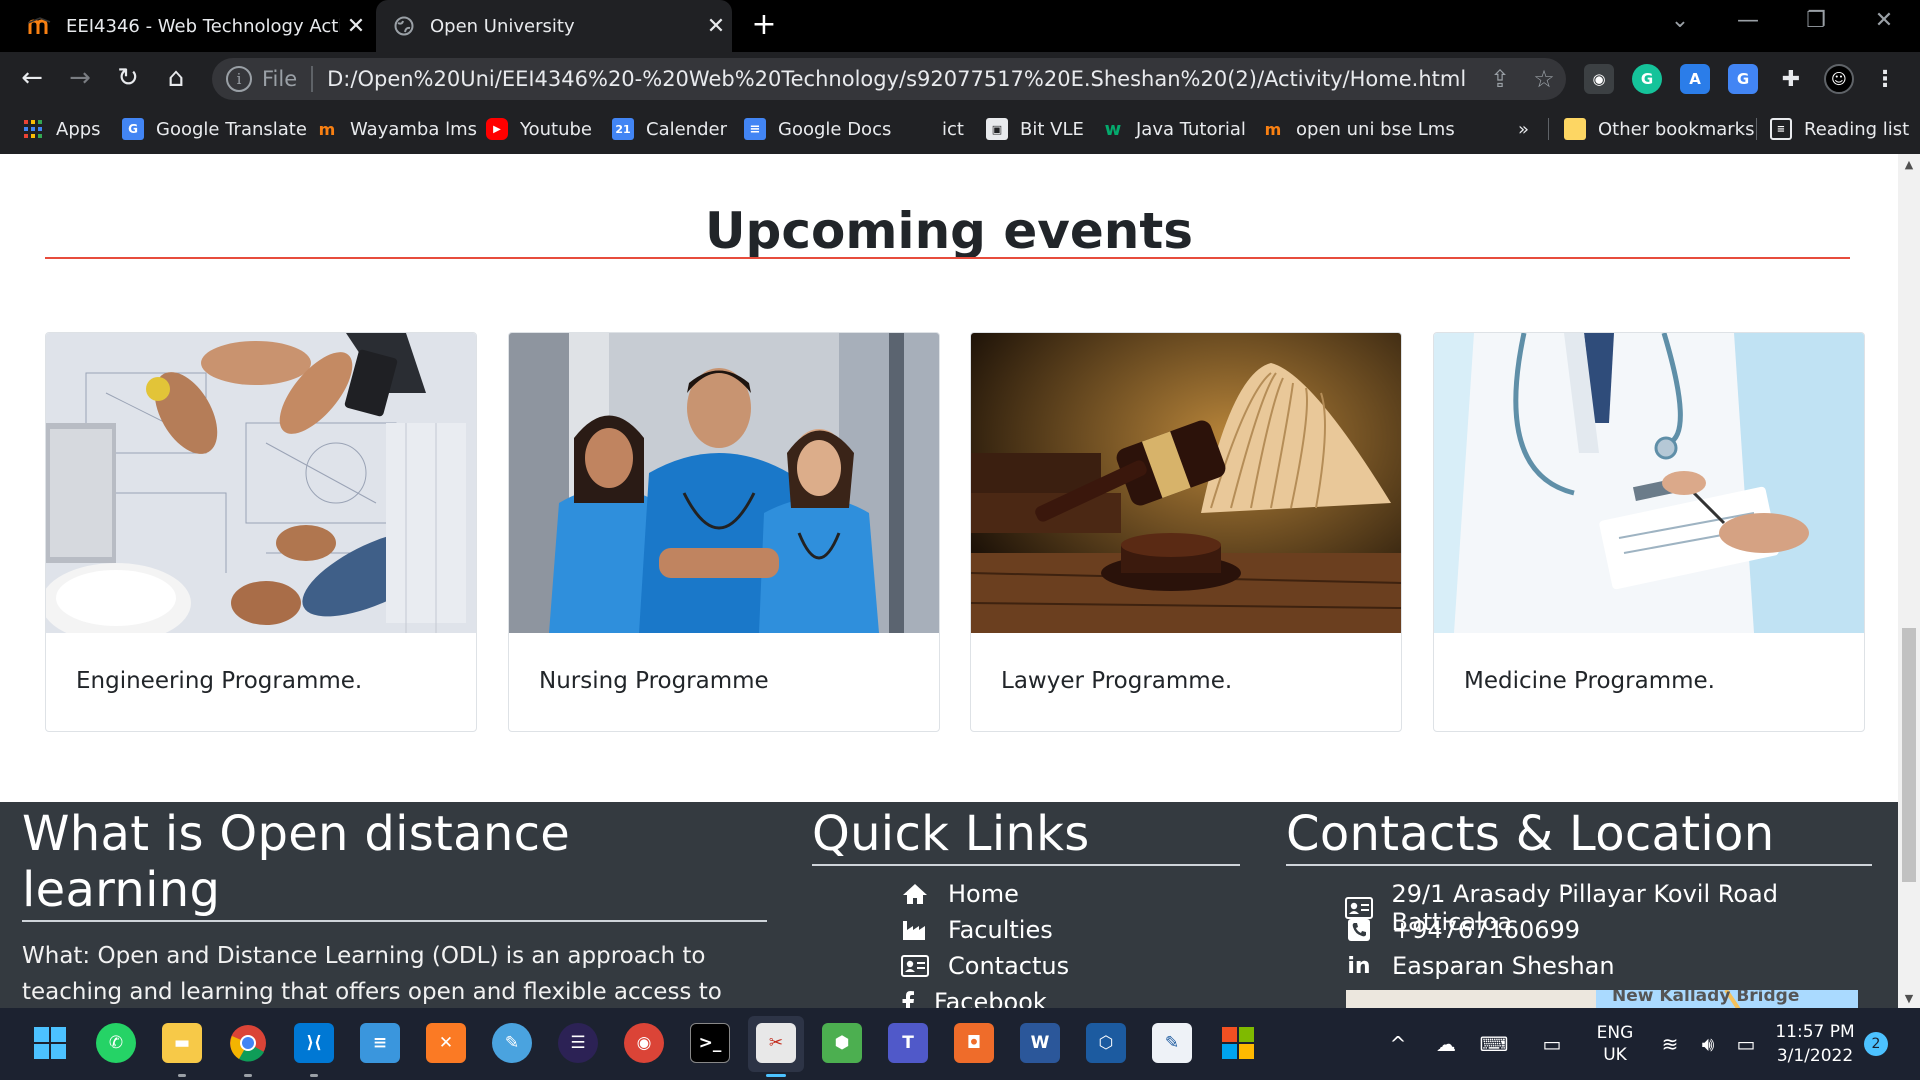  What do you see at coordinates (239, 79) in the screenshot?
I see `site-info-icon: i` at bounding box center [239, 79].